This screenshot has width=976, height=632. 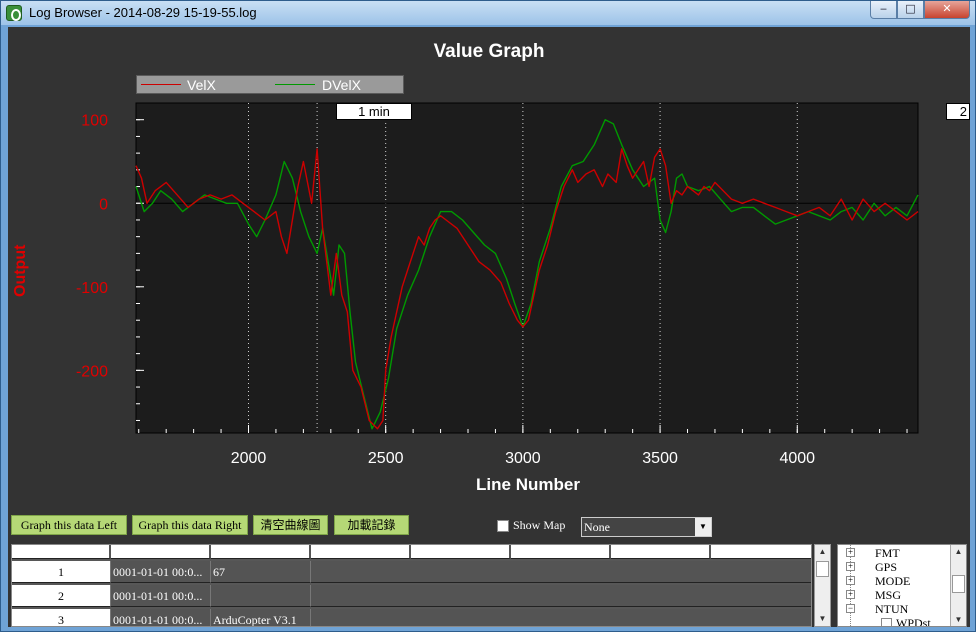 What do you see at coordinates (94, 121) in the screenshot?
I see `y-tick-label: 100` at bounding box center [94, 121].